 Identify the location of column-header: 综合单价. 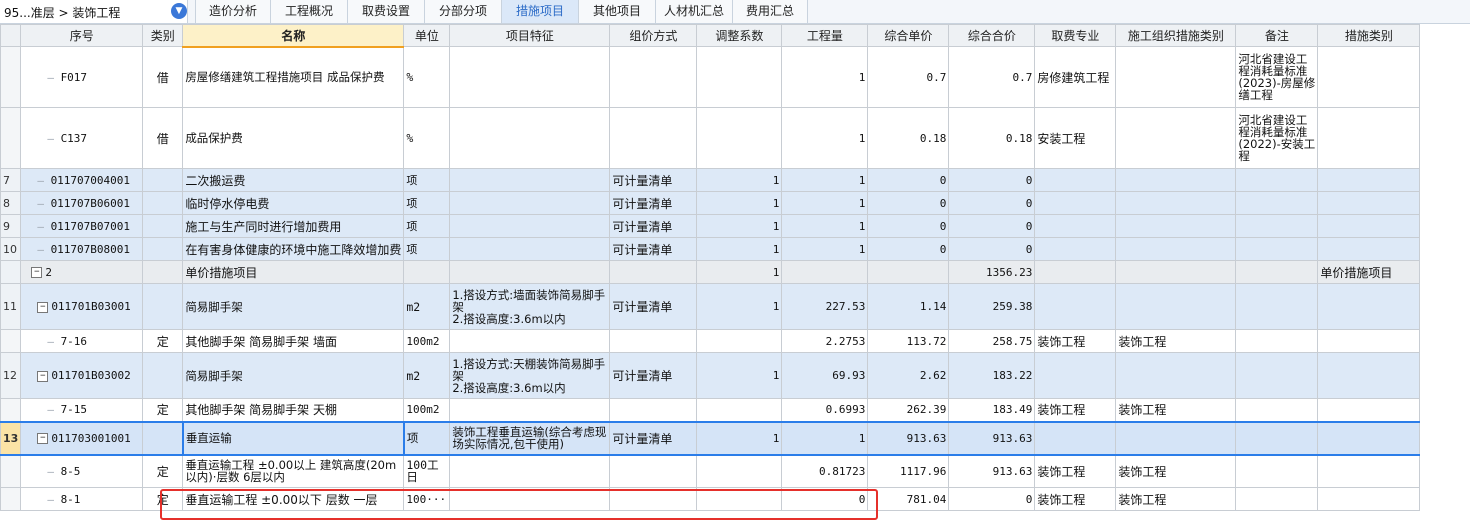
(908, 35).